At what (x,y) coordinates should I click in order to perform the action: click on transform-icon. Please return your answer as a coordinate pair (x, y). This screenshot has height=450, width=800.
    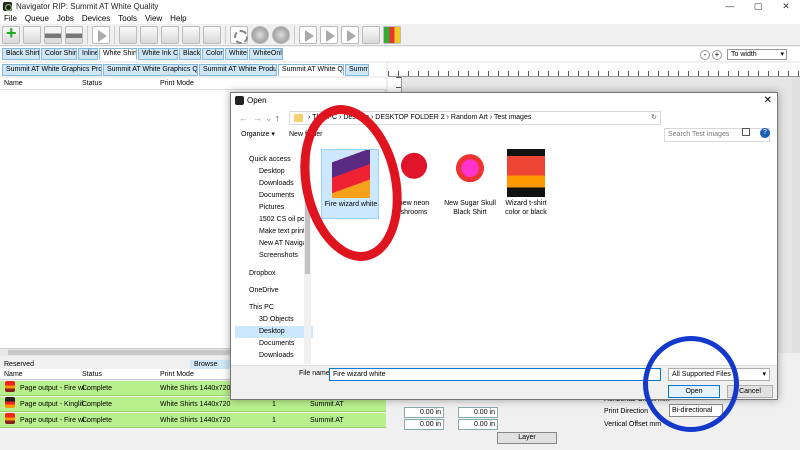
    Looking at the image, I should click on (191, 34).